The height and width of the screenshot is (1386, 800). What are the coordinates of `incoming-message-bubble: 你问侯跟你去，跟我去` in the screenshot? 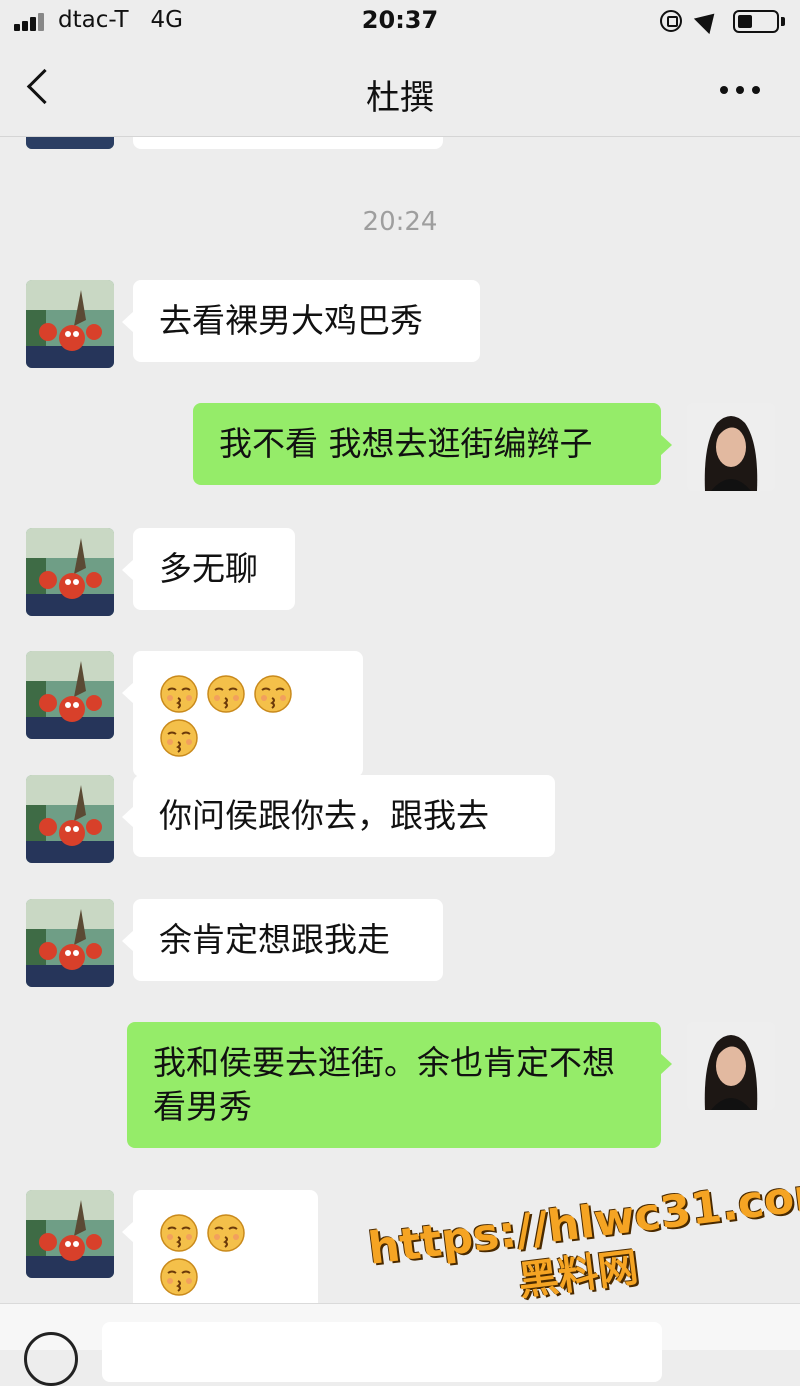 It's located at (338, 816).